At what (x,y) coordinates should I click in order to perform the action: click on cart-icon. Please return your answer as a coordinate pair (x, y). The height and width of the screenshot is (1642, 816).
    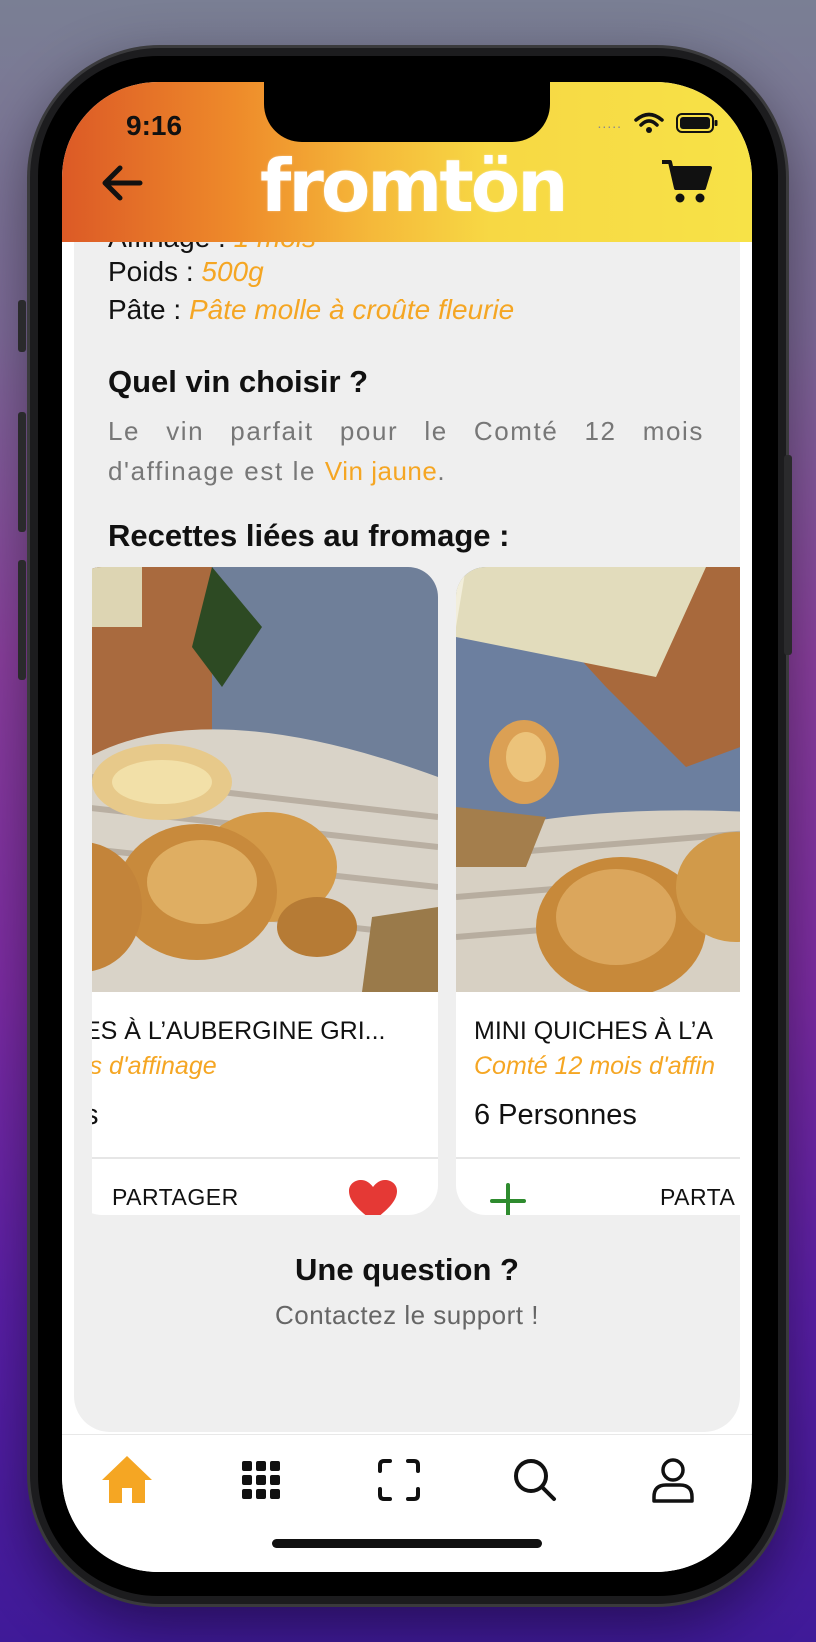
    Looking at the image, I should click on (686, 181).